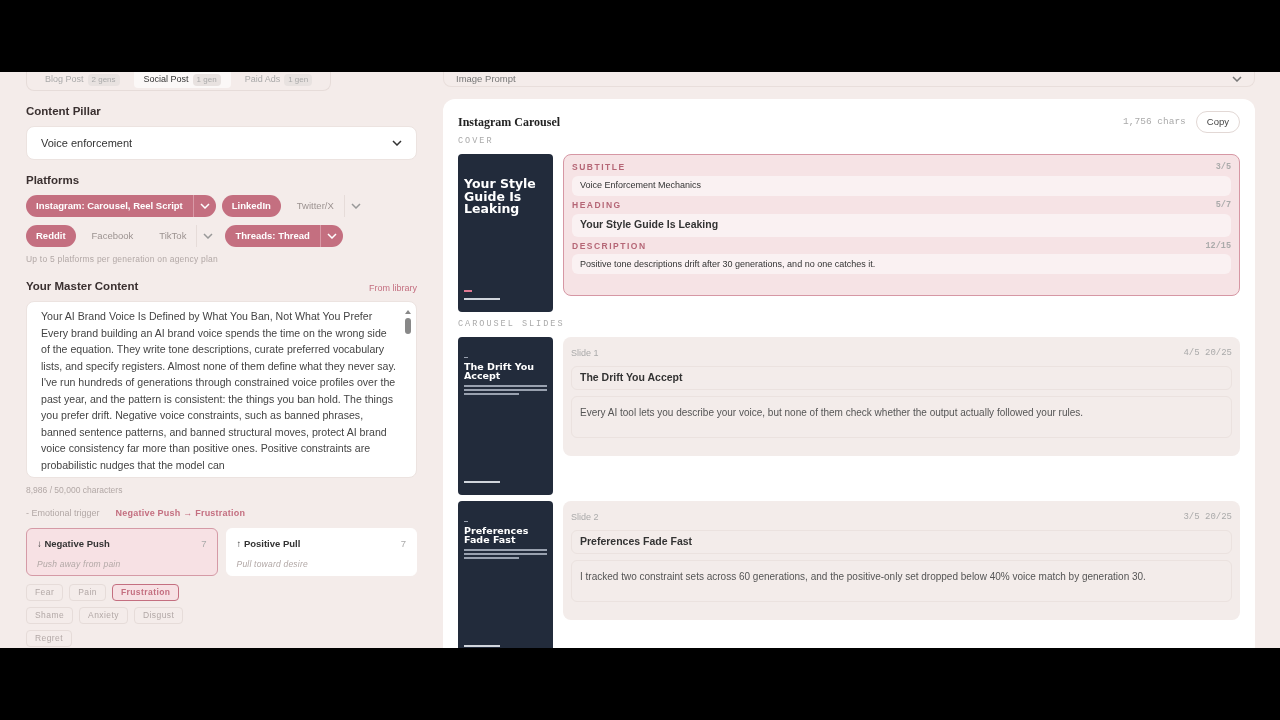 The width and height of the screenshot is (1280, 720). I want to click on slide-title-input: Preferences Fade Fast, so click(901, 542).